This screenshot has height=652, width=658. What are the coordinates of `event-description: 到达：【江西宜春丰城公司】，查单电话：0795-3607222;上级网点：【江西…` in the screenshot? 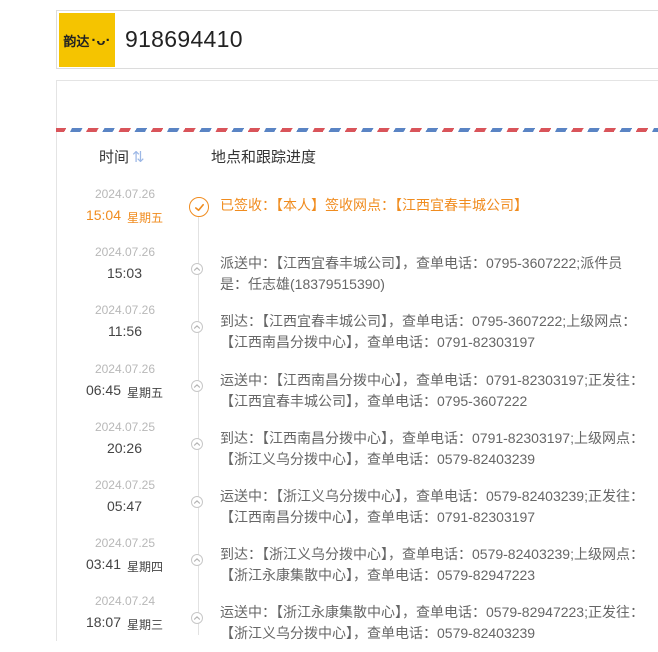 It's located at (428, 332).